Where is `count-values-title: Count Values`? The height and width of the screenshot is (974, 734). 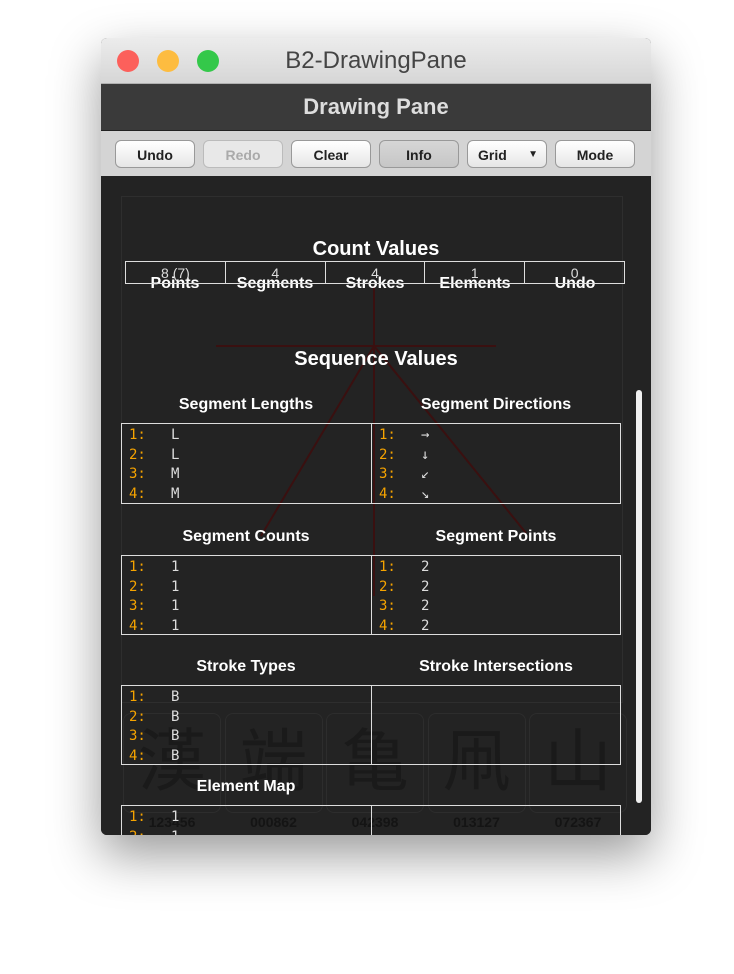
count-values-title: Count Values is located at coordinates (376, 249).